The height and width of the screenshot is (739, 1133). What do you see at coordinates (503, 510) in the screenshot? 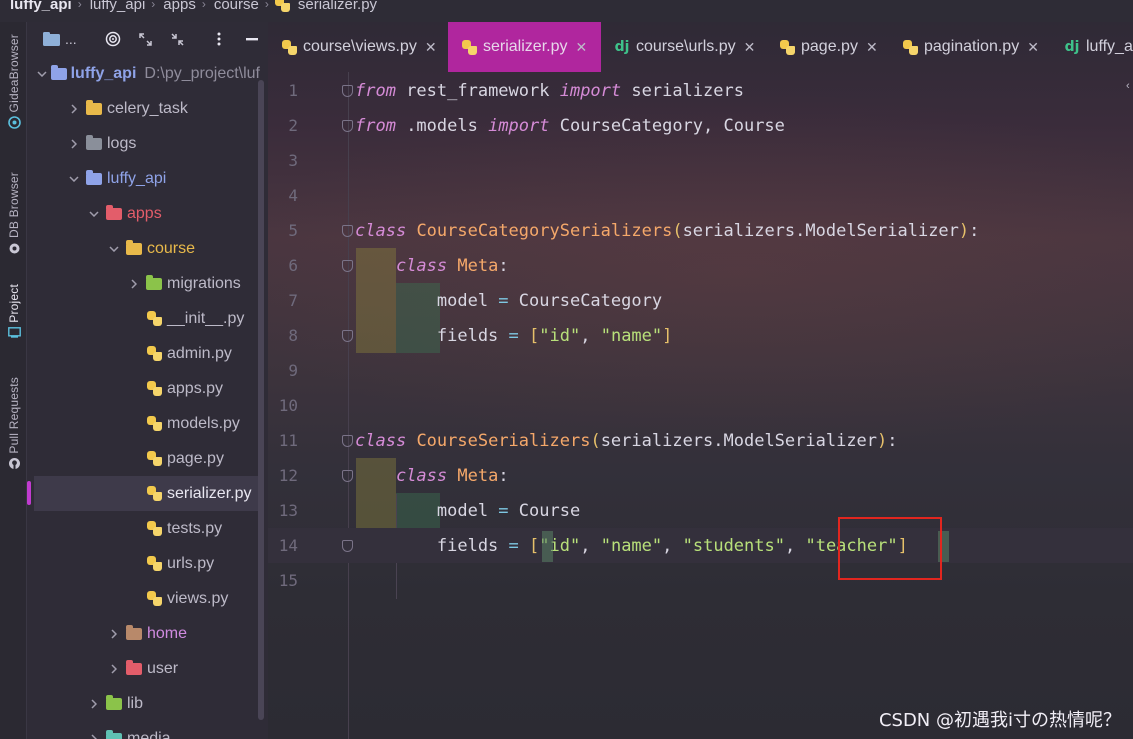
I see `code-token: =` at bounding box center [503, 510].